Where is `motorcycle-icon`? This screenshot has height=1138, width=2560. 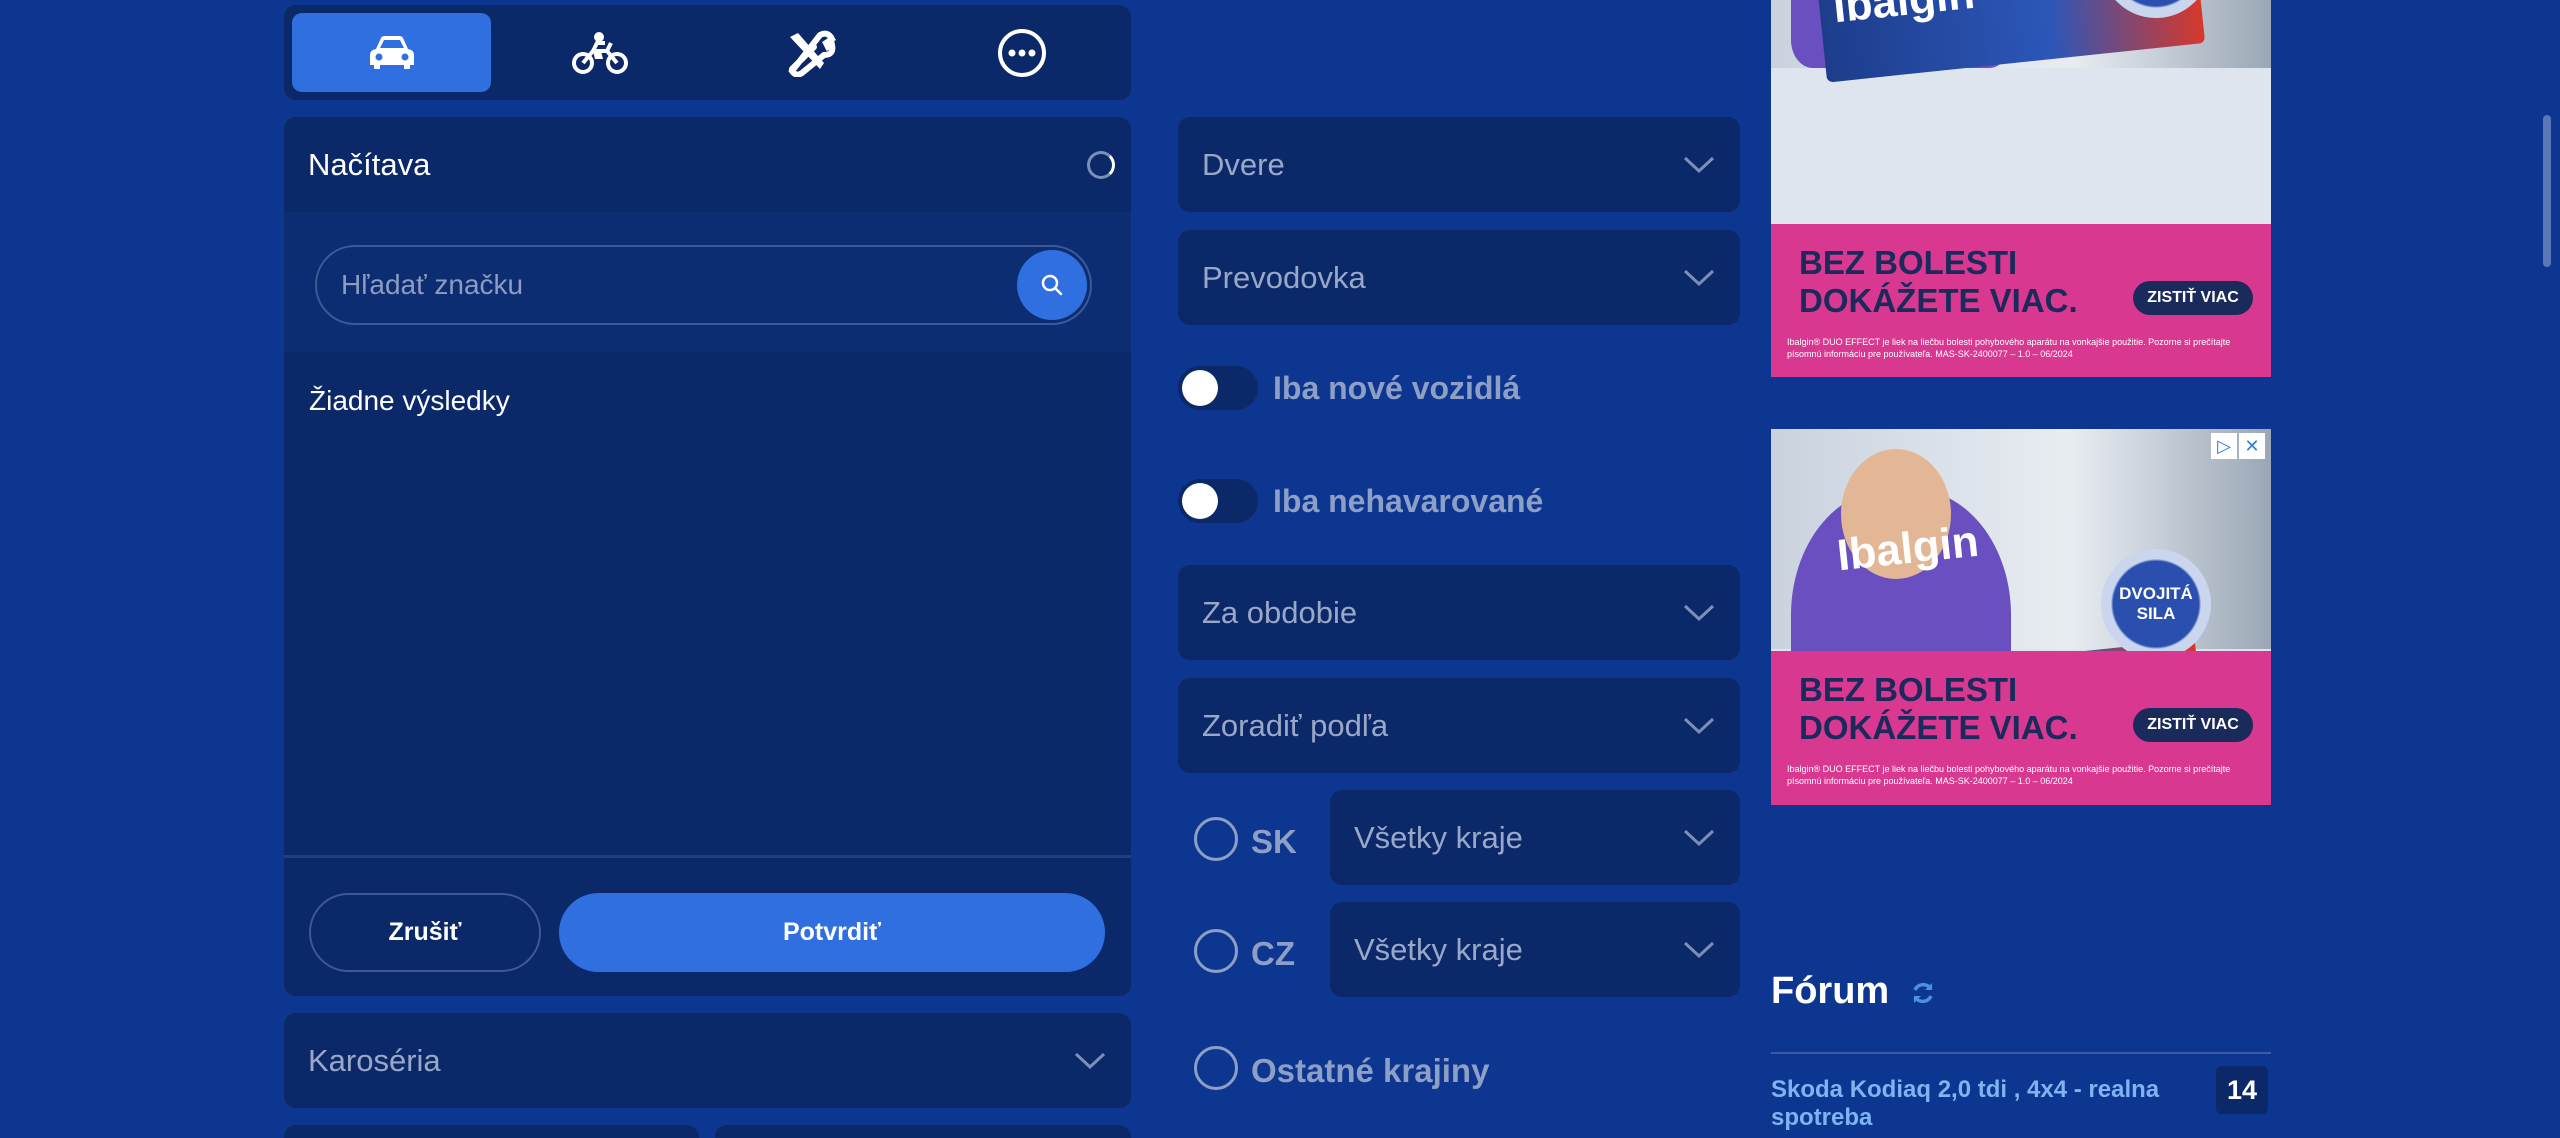 motorcycle-icon is located at coordinates (600, 52).